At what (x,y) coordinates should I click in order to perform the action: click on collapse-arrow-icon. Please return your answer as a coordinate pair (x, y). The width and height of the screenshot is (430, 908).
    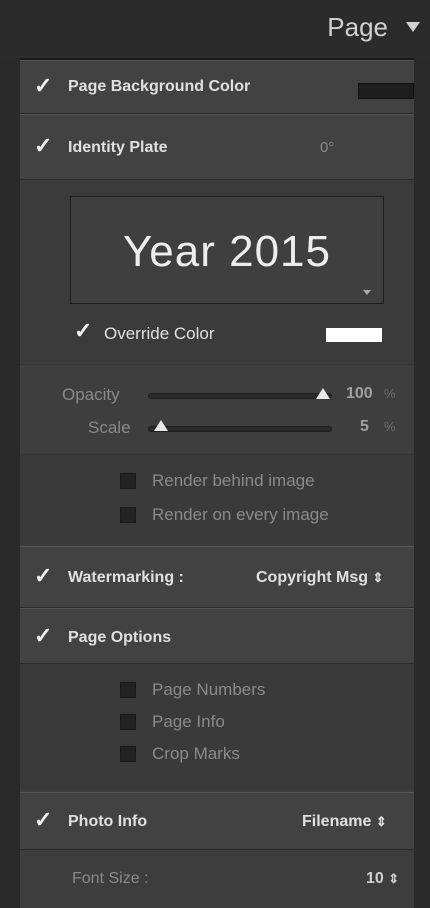
    Looking at the image, I should click on (413, 27).